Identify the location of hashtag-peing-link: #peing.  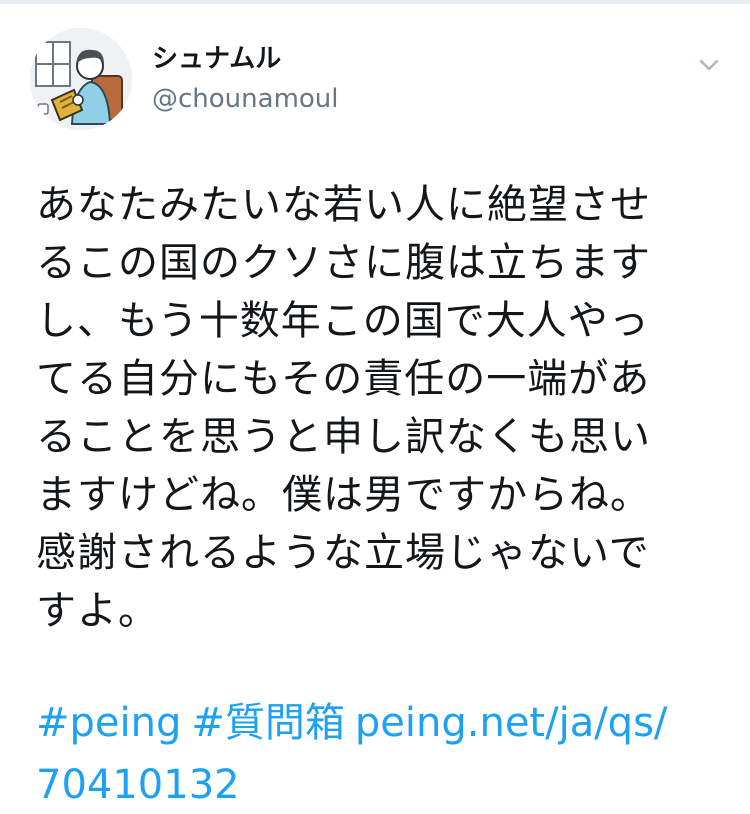
(108, 723).